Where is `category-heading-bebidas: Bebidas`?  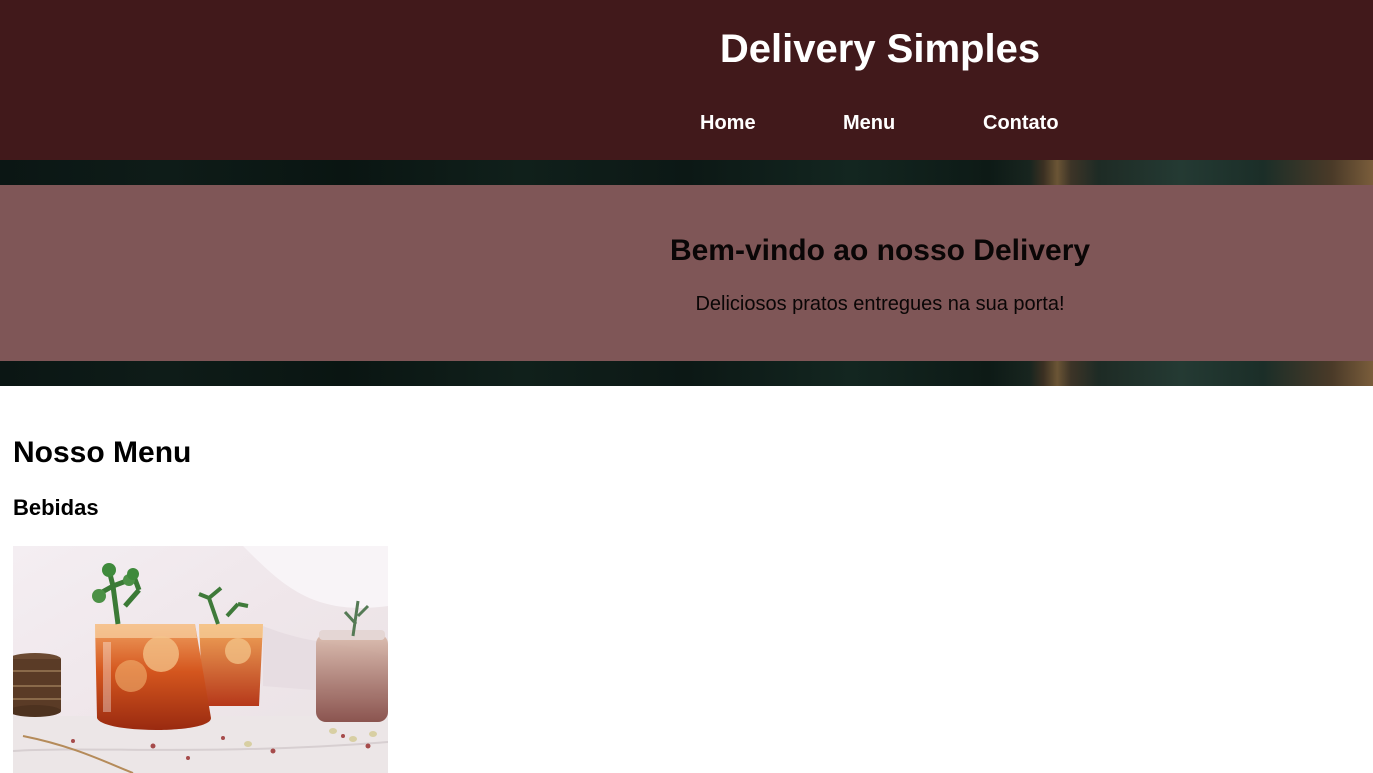
category-heading-bebidas: Bebidas is located at coordinates (56, 507).